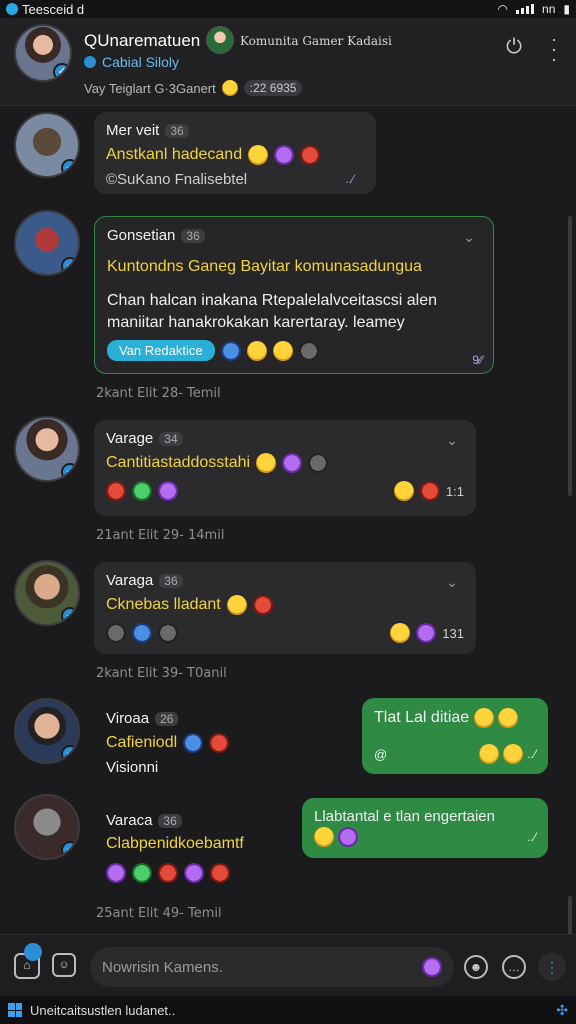 This screenshot has width=576, height=1024. What do you see at coordinates (549, 9) in the screenshot?
I see `status-right-text: nn` at bounding box center [549, 9].